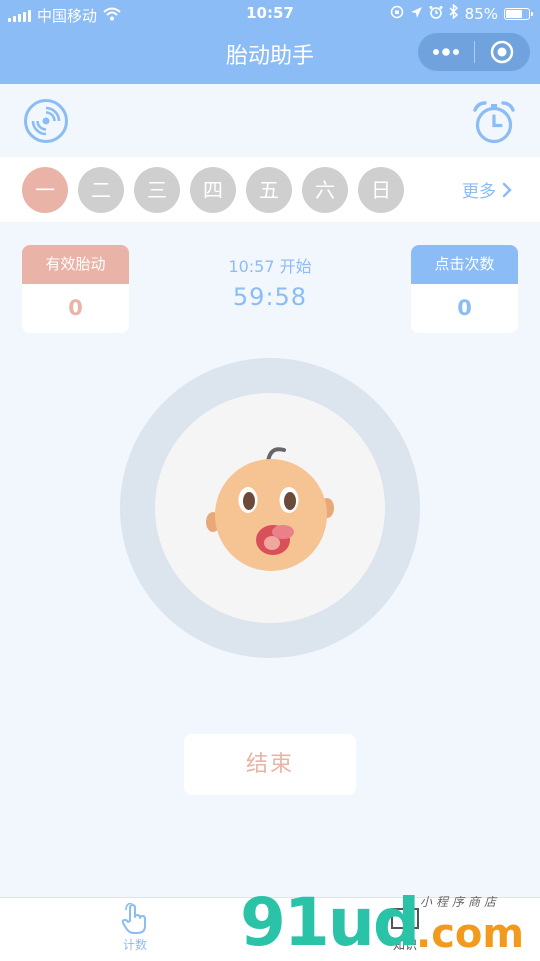 Image resolution: width=540 pixels, height=961 pixels. I want to click on tab-knowledge: 知识, so click(405, 927).